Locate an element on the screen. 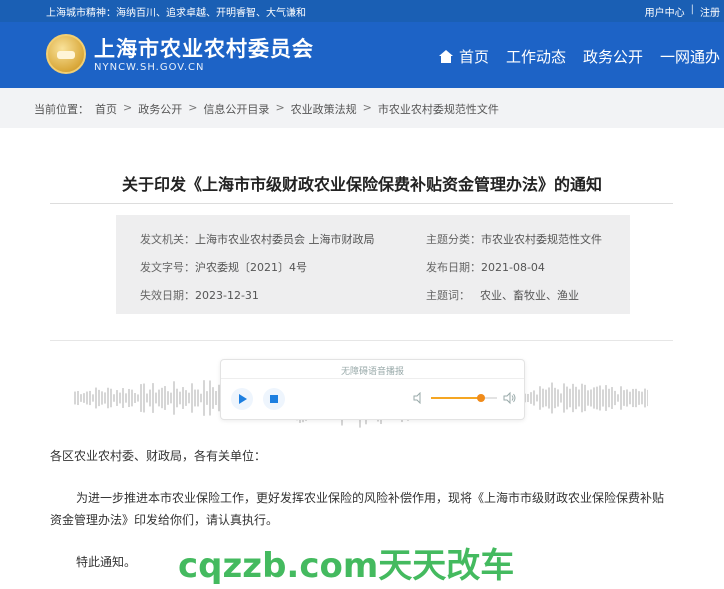 Image resolution: width=724 pixels, height=589 pixels. meta-expiry-label: 失效日期： is located at coordinates (167, 295).